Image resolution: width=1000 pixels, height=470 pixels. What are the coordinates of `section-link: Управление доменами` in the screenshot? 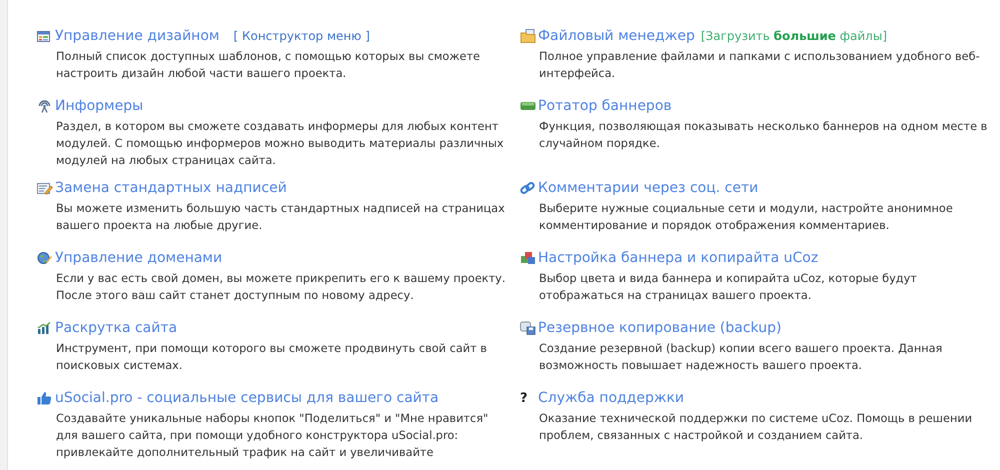 It's located at (138, 258).